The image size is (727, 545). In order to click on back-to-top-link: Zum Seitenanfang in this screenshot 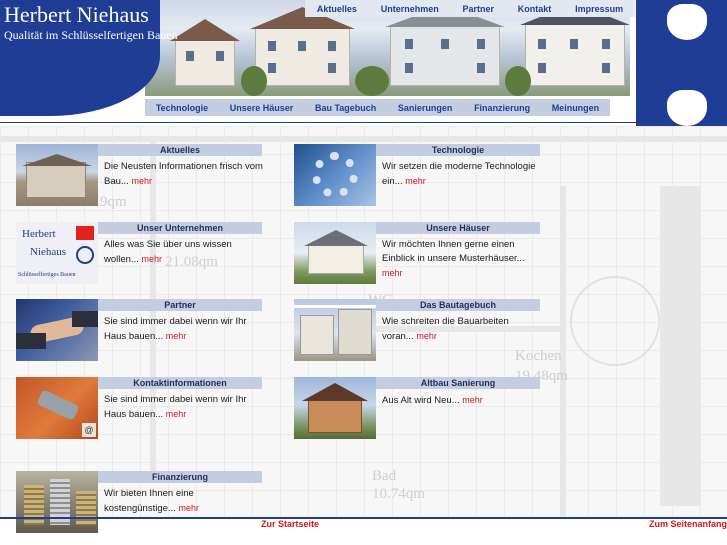, I will do `click(688, 524)`.